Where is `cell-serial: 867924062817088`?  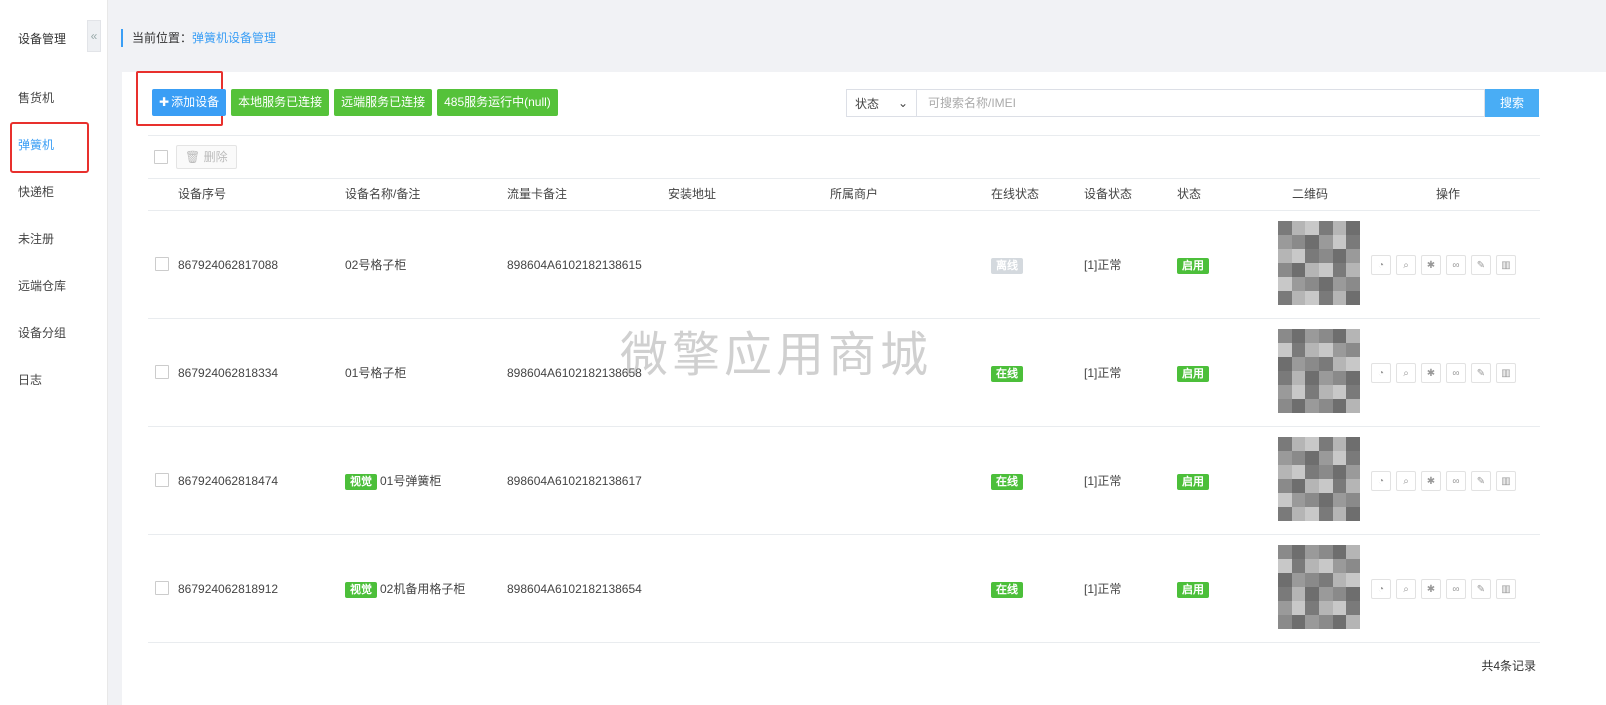
cell-serial: 867924062817088 is located at coordinates (228, 265).